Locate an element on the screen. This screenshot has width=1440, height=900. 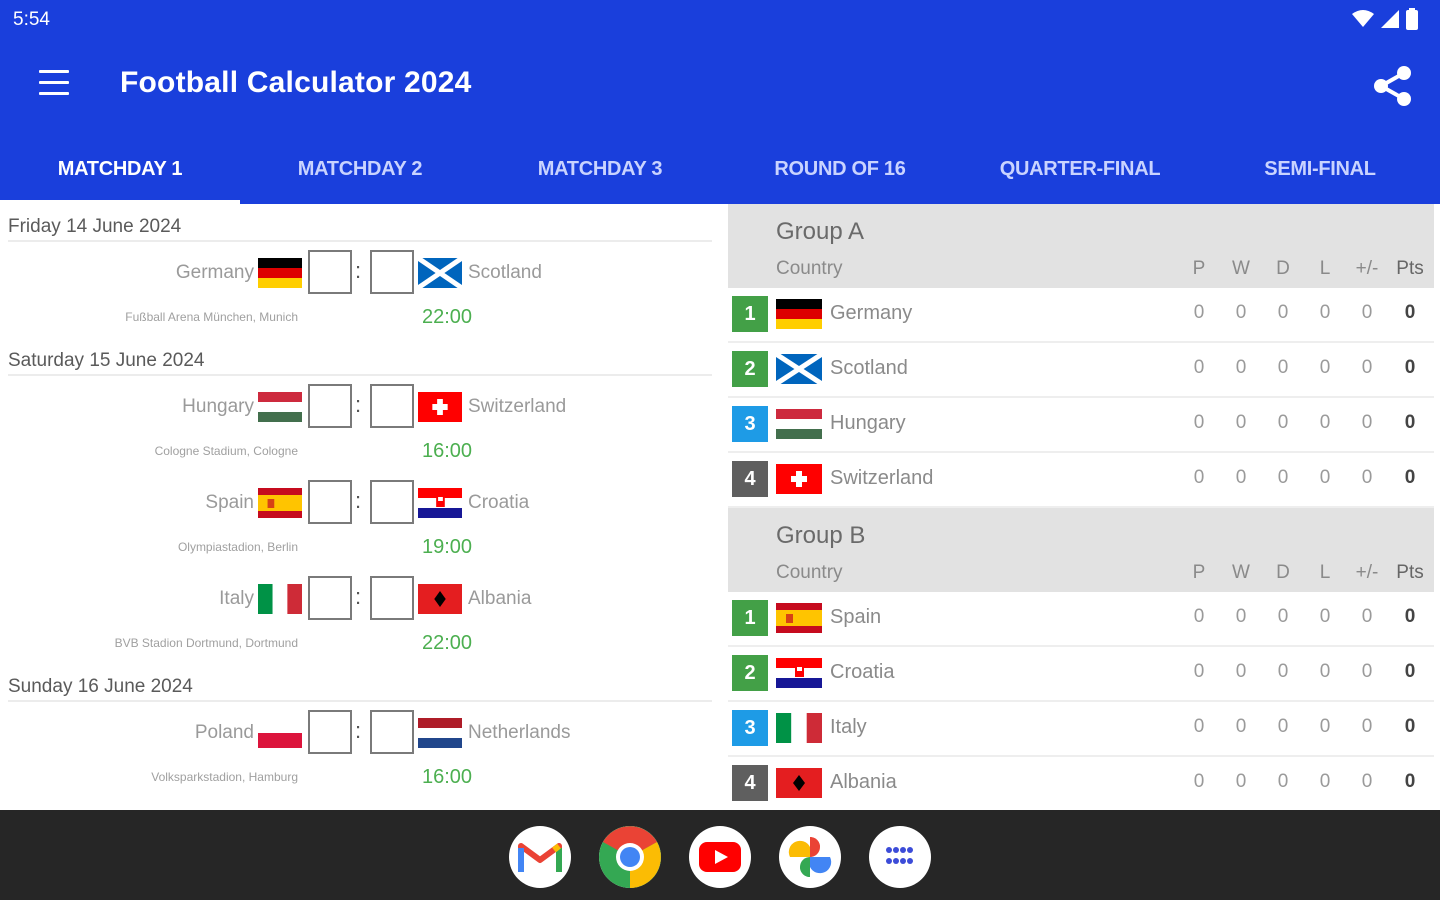
away-team-name: Albania is located at coordinates (500, 598).